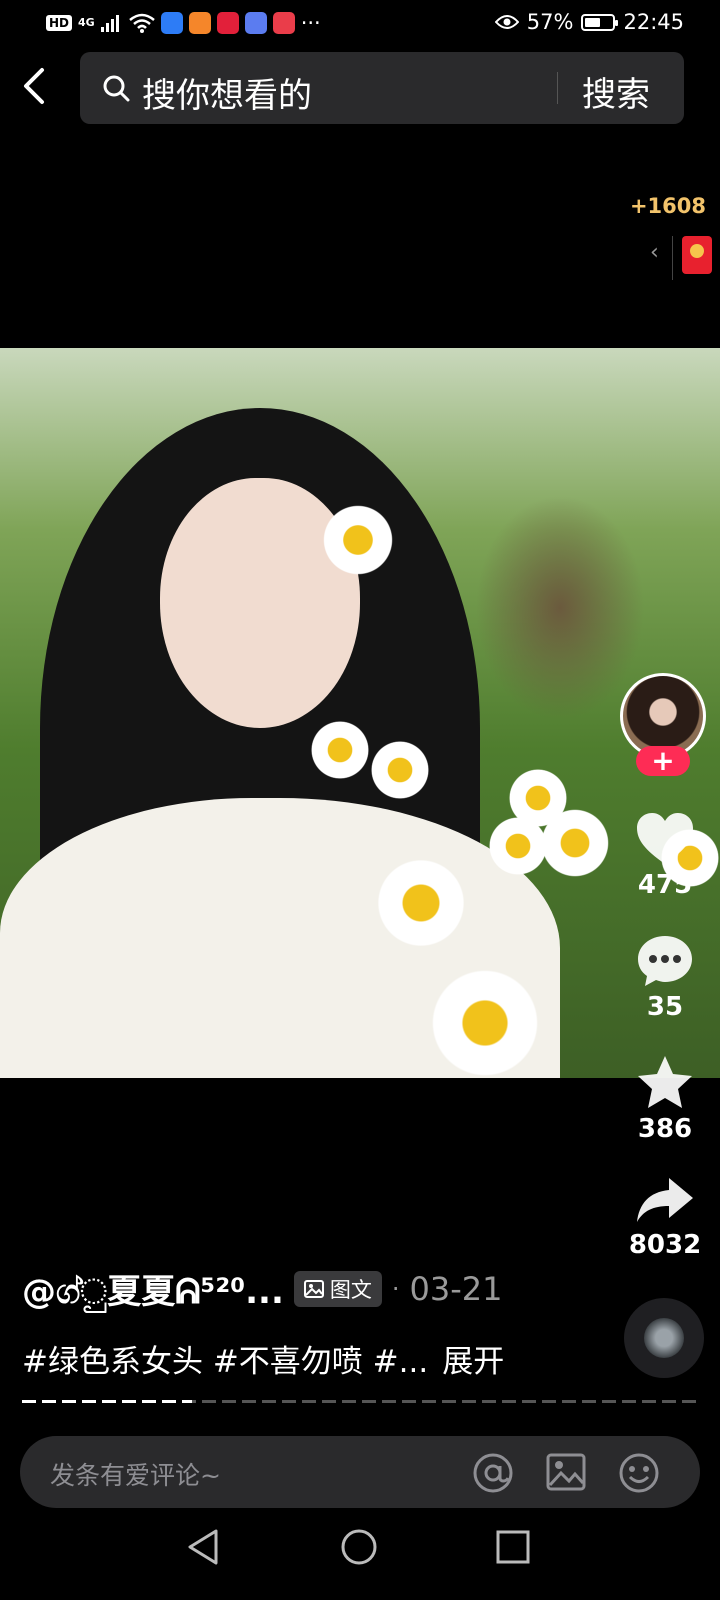 Image resolution: width=720 pixels, height=1600 pixels. Describe the element at coordinates (359, 1547) in the screenshot. I see `nav-home-icon` at that location.